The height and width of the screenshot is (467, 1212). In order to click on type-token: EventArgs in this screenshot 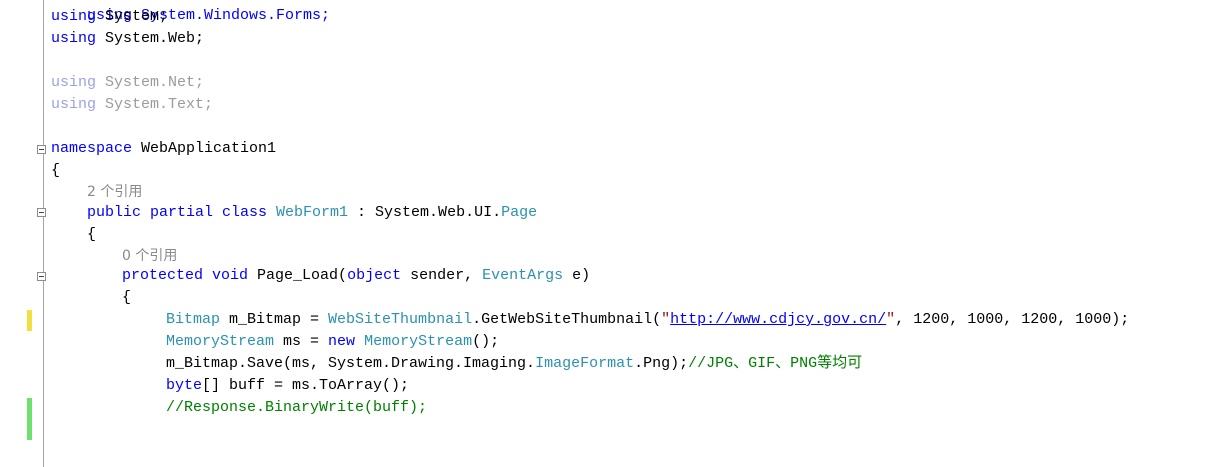, I will do `click(523, 275)`.